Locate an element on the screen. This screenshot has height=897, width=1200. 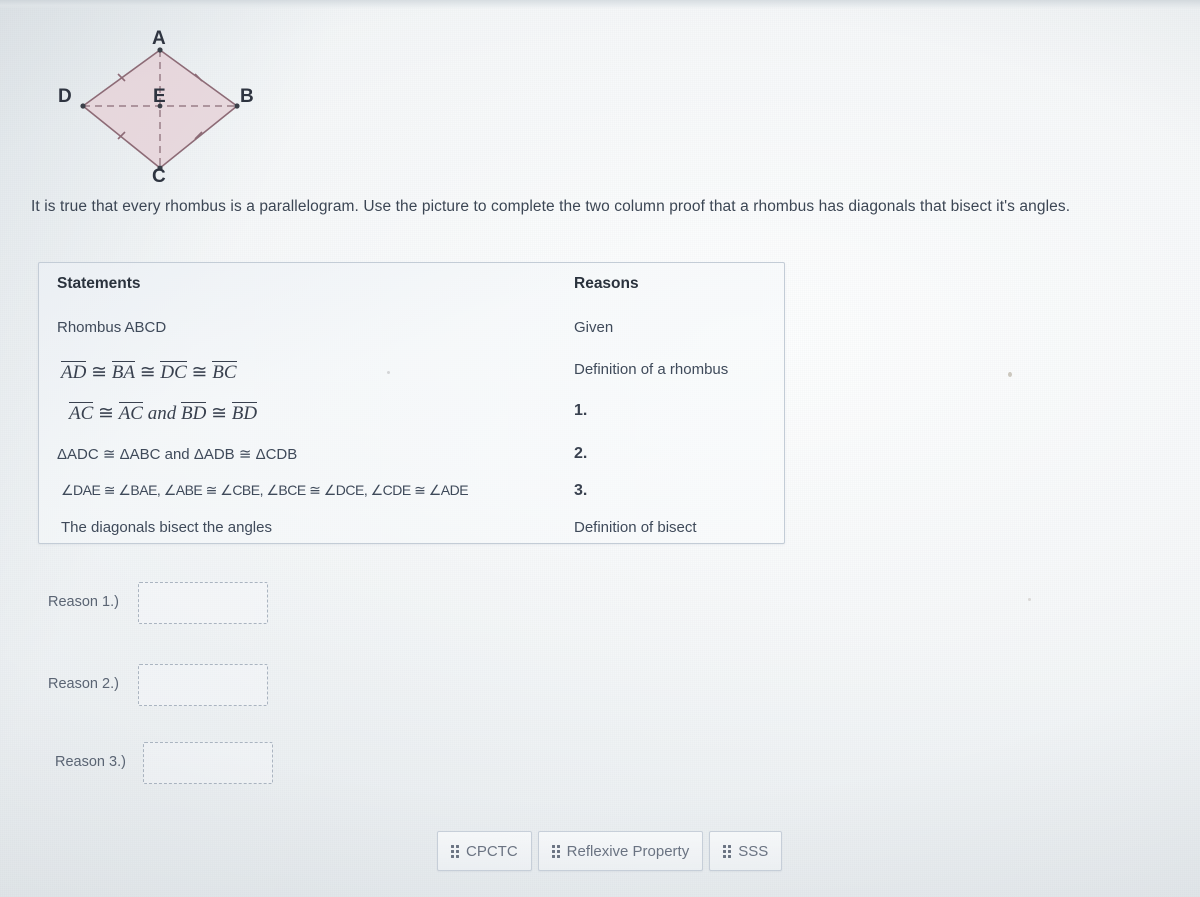
answer-chip-tray: CPCTC Reflexive Property SSS is located at coordinates (610, 851).